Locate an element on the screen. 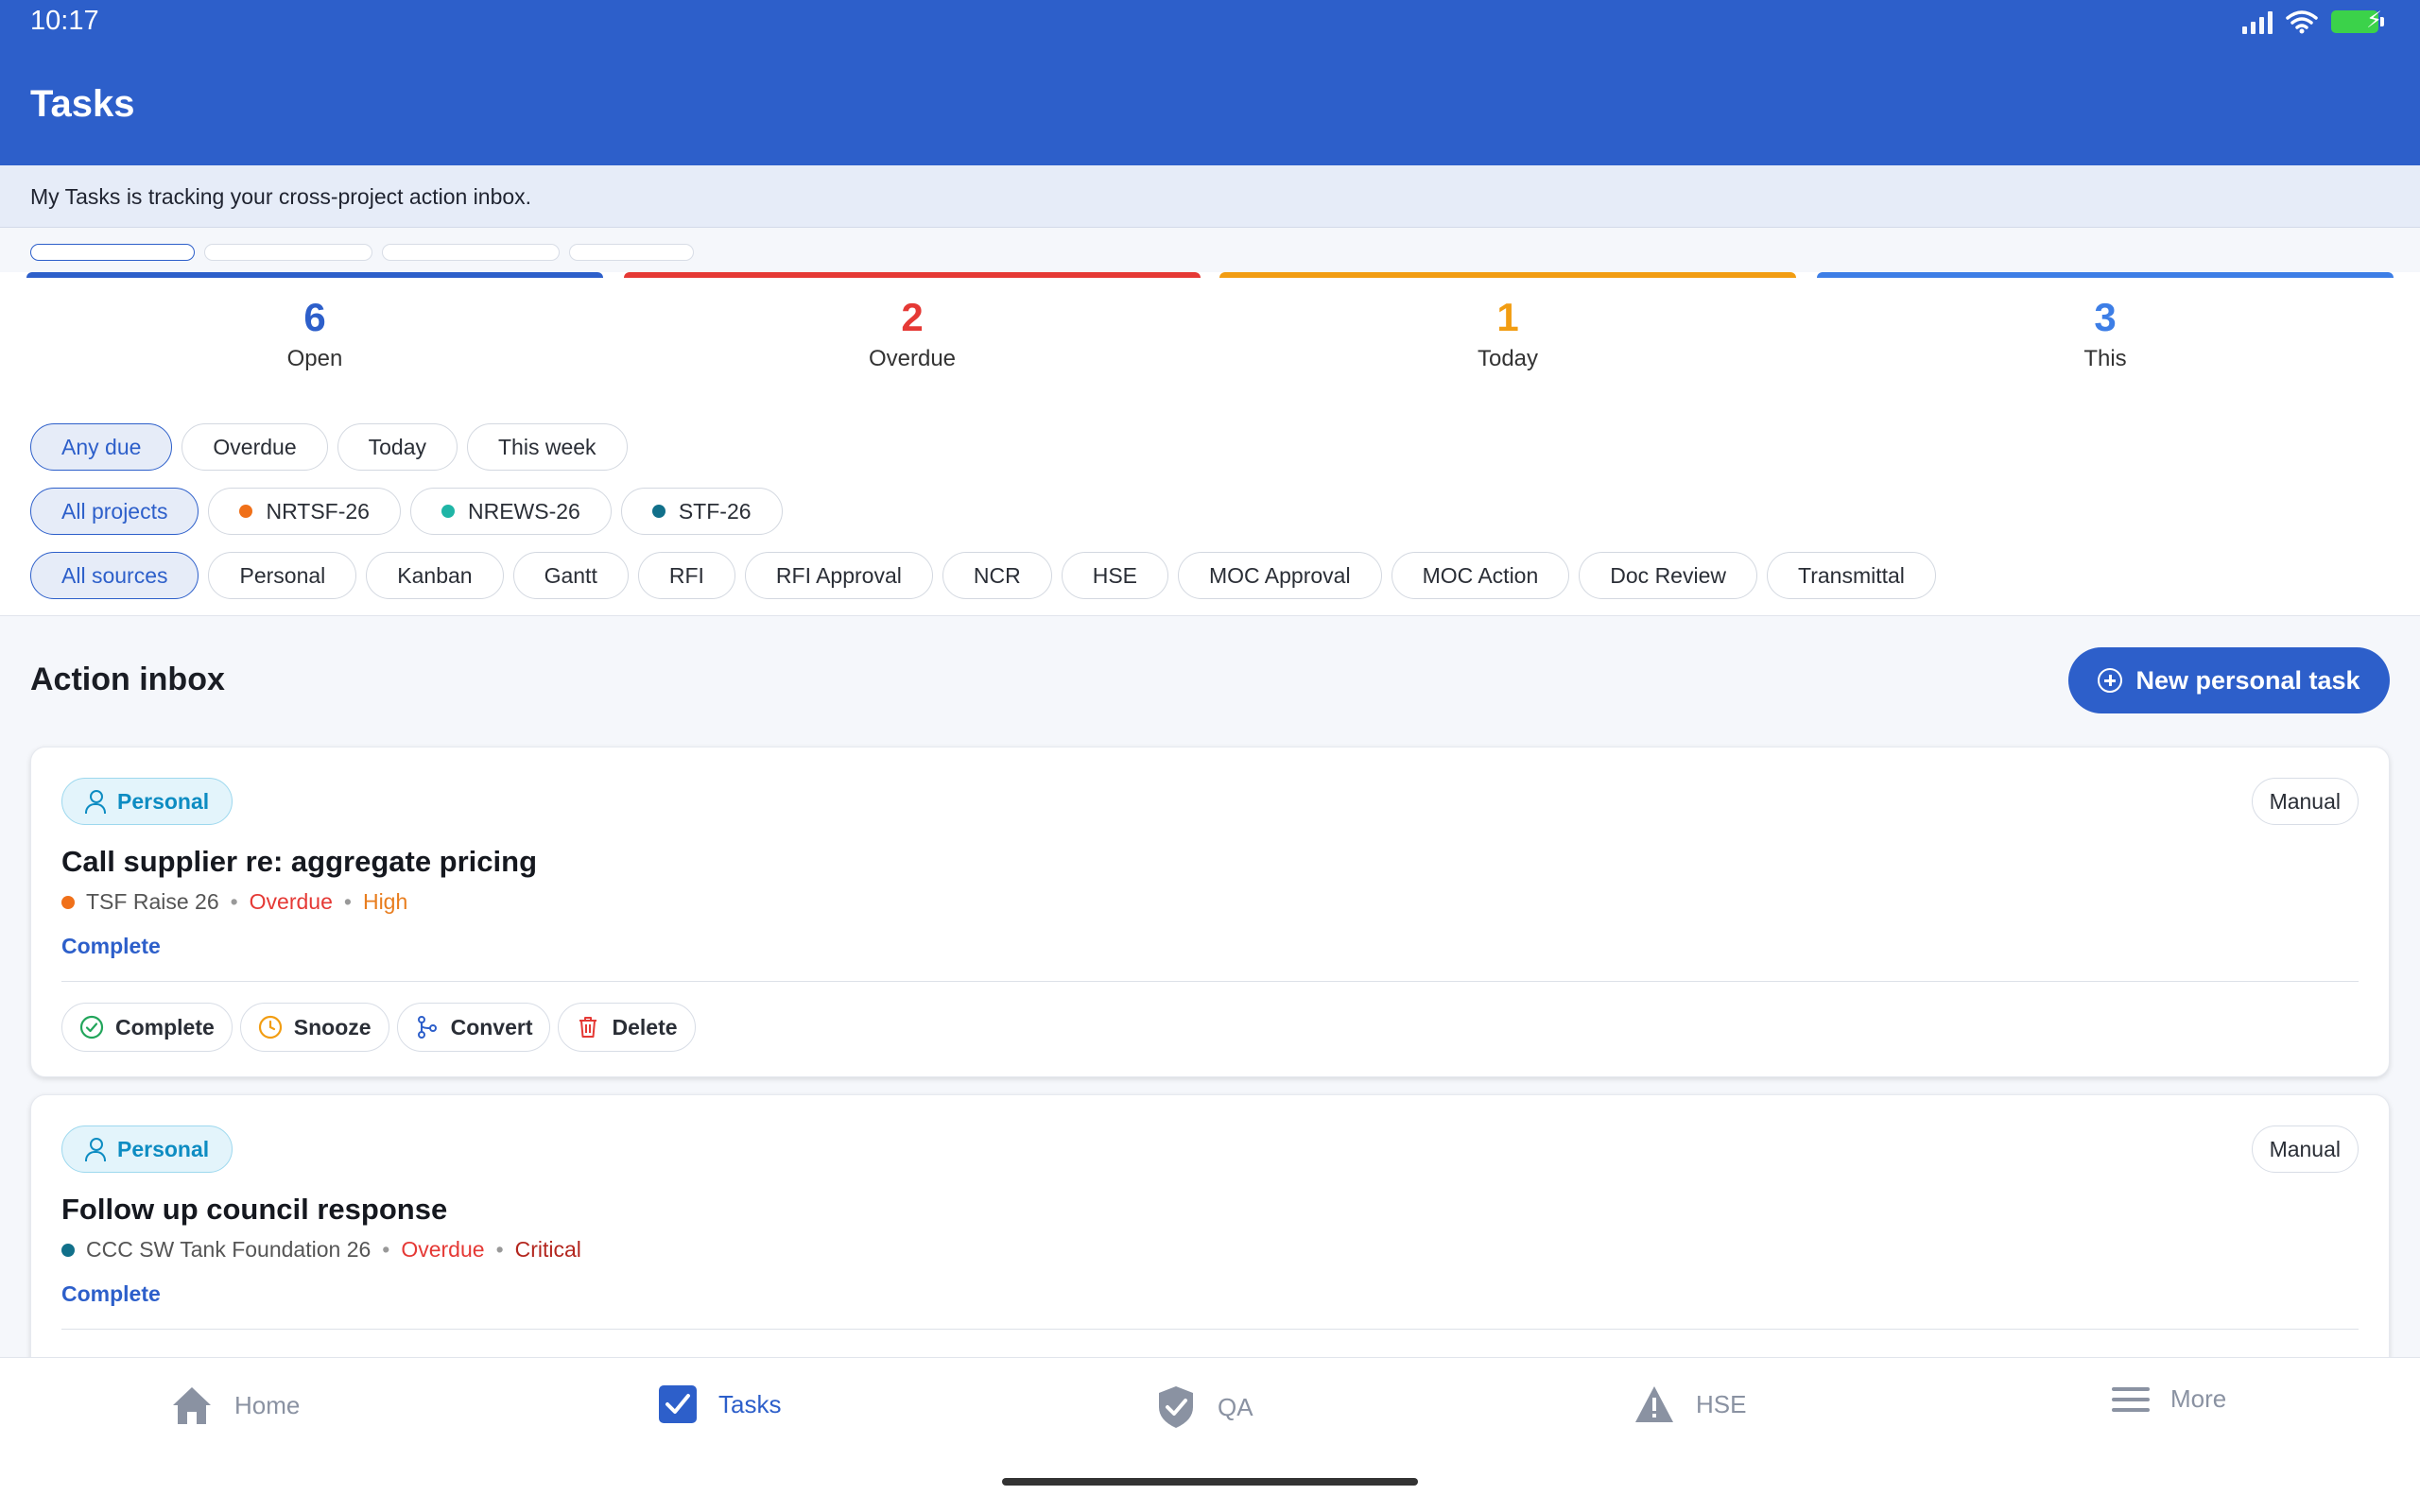  new-personal-task-button: New personal task is located at coordinates (2229, 680).